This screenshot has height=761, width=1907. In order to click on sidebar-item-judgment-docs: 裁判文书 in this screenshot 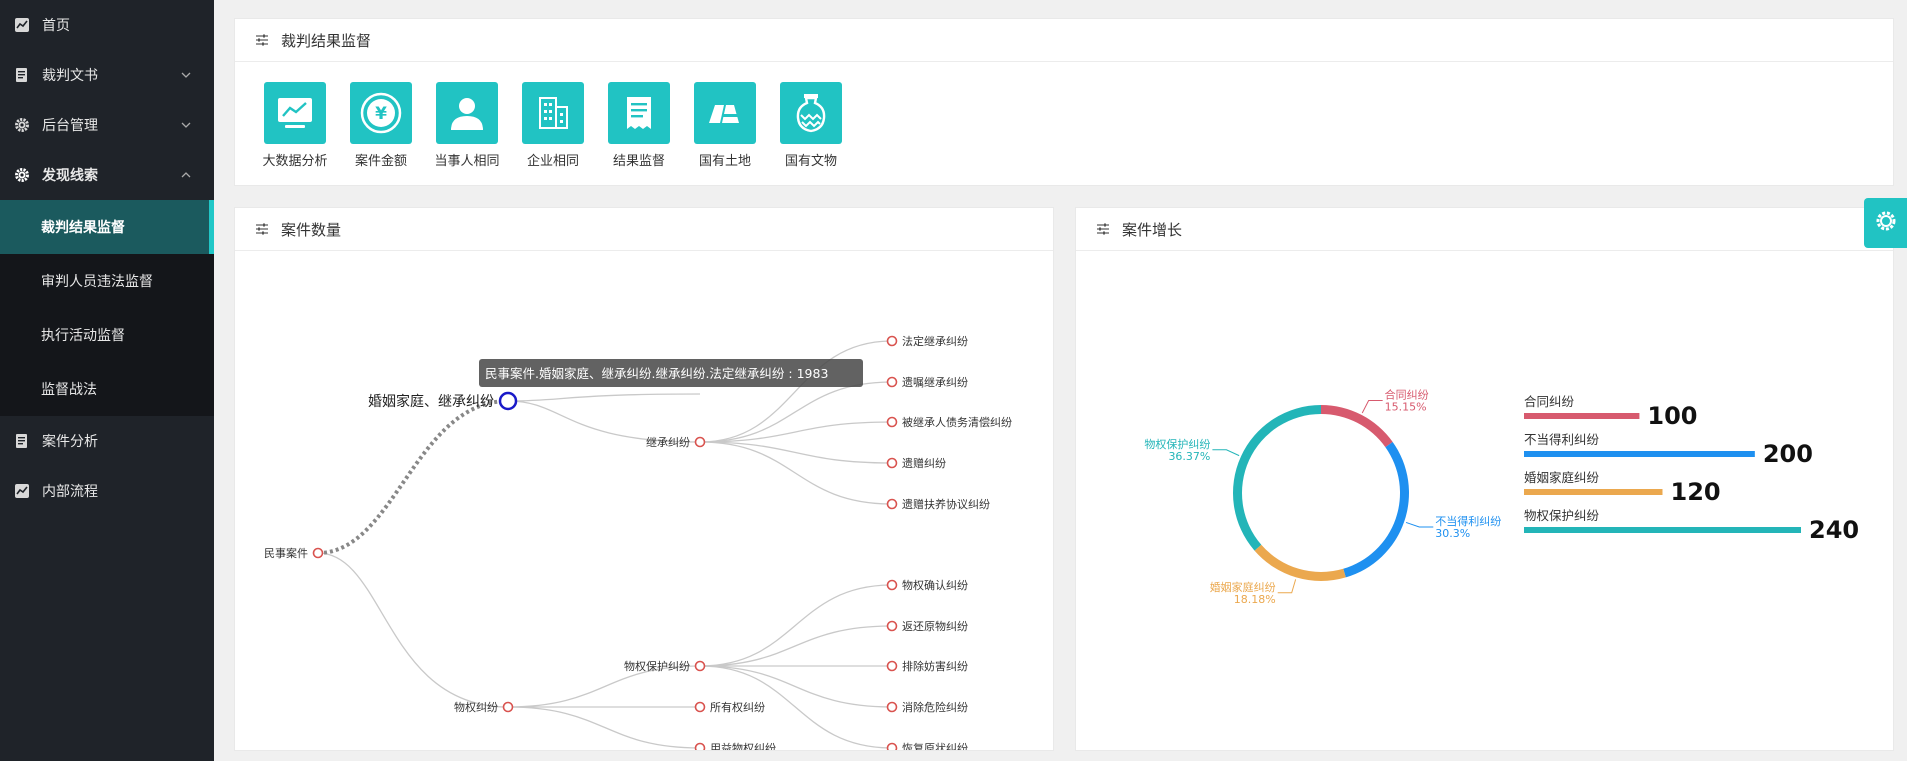, I will do `click(107, 75)`.